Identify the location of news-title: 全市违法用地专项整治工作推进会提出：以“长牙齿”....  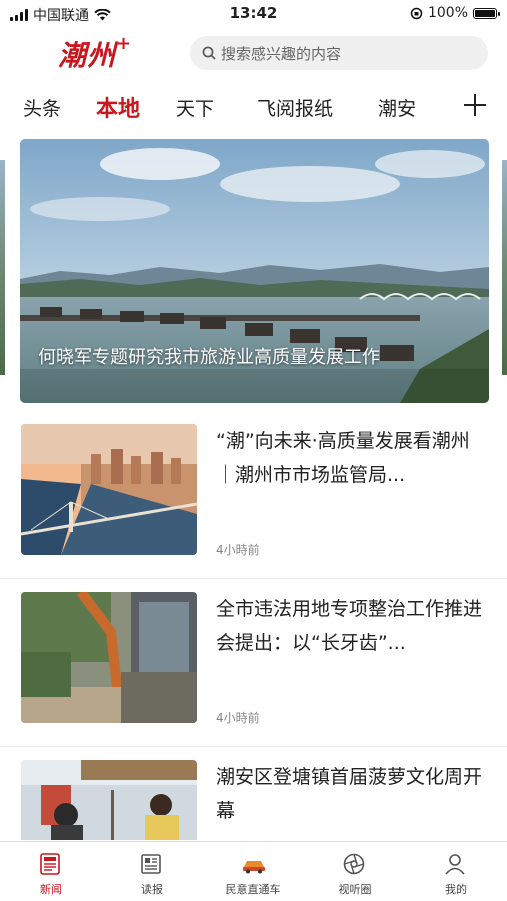
(349, 626).